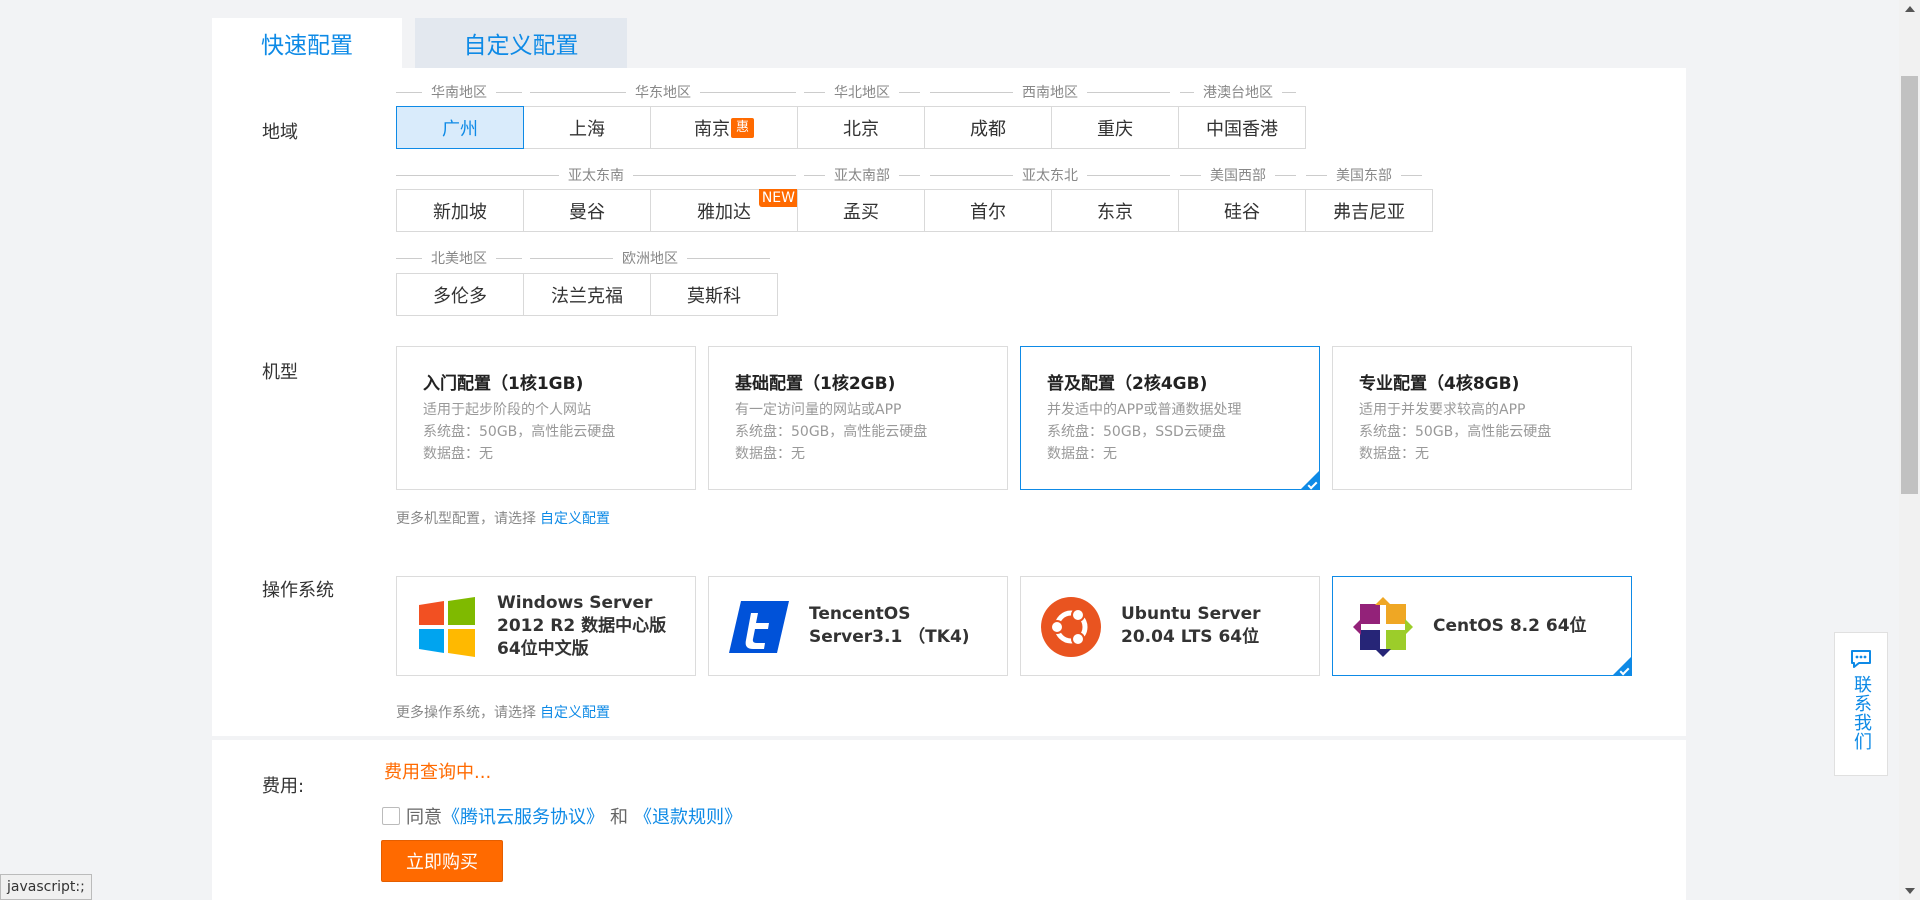  Describe the element at coordinates (1050, 175) in the screenshot. I see `region-group-header: 亚太东北` at that location.